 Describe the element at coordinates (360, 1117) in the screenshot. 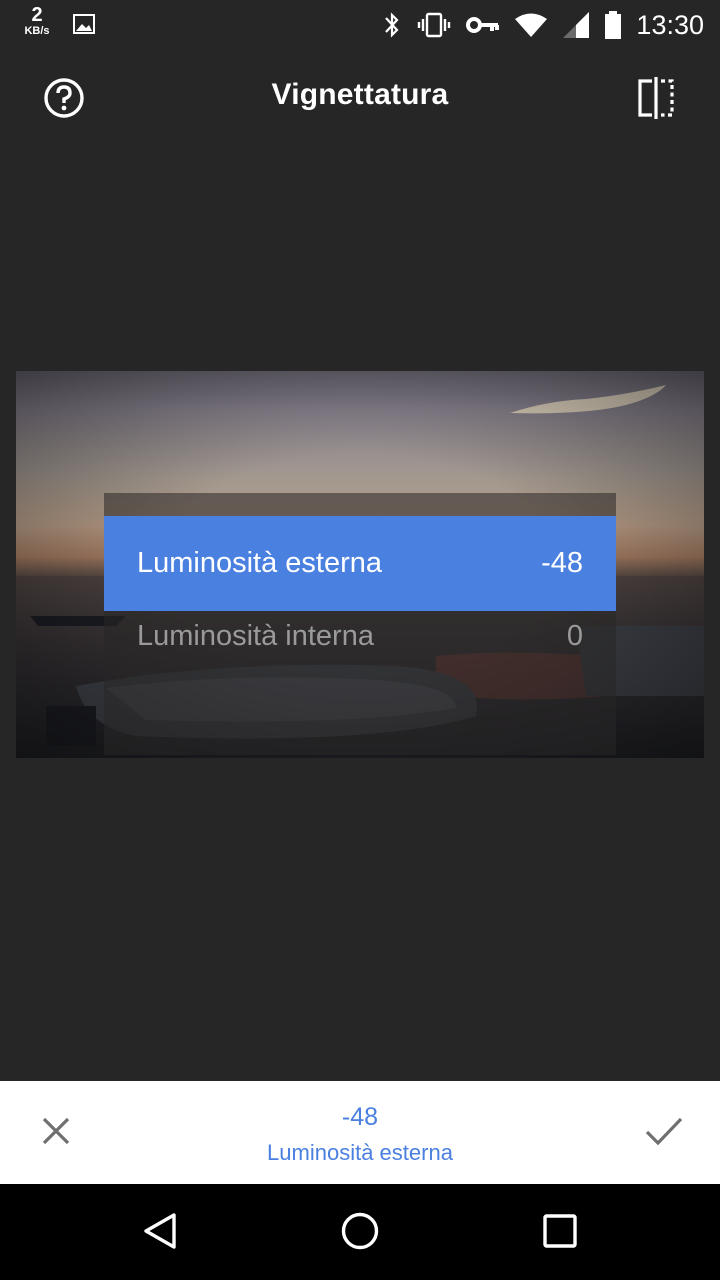

I see `current-value: -48` at that location.